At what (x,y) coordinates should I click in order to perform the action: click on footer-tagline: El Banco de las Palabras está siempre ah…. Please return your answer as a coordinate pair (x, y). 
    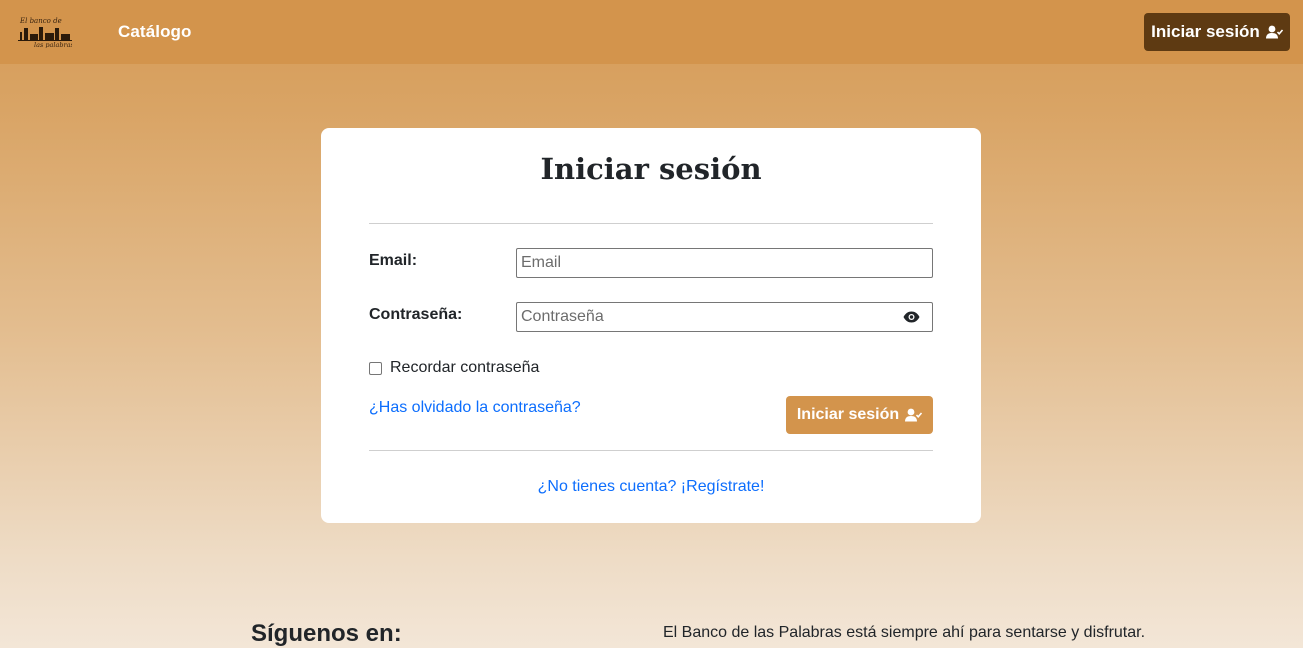
    Looking at the image, I should click on (904, 632).